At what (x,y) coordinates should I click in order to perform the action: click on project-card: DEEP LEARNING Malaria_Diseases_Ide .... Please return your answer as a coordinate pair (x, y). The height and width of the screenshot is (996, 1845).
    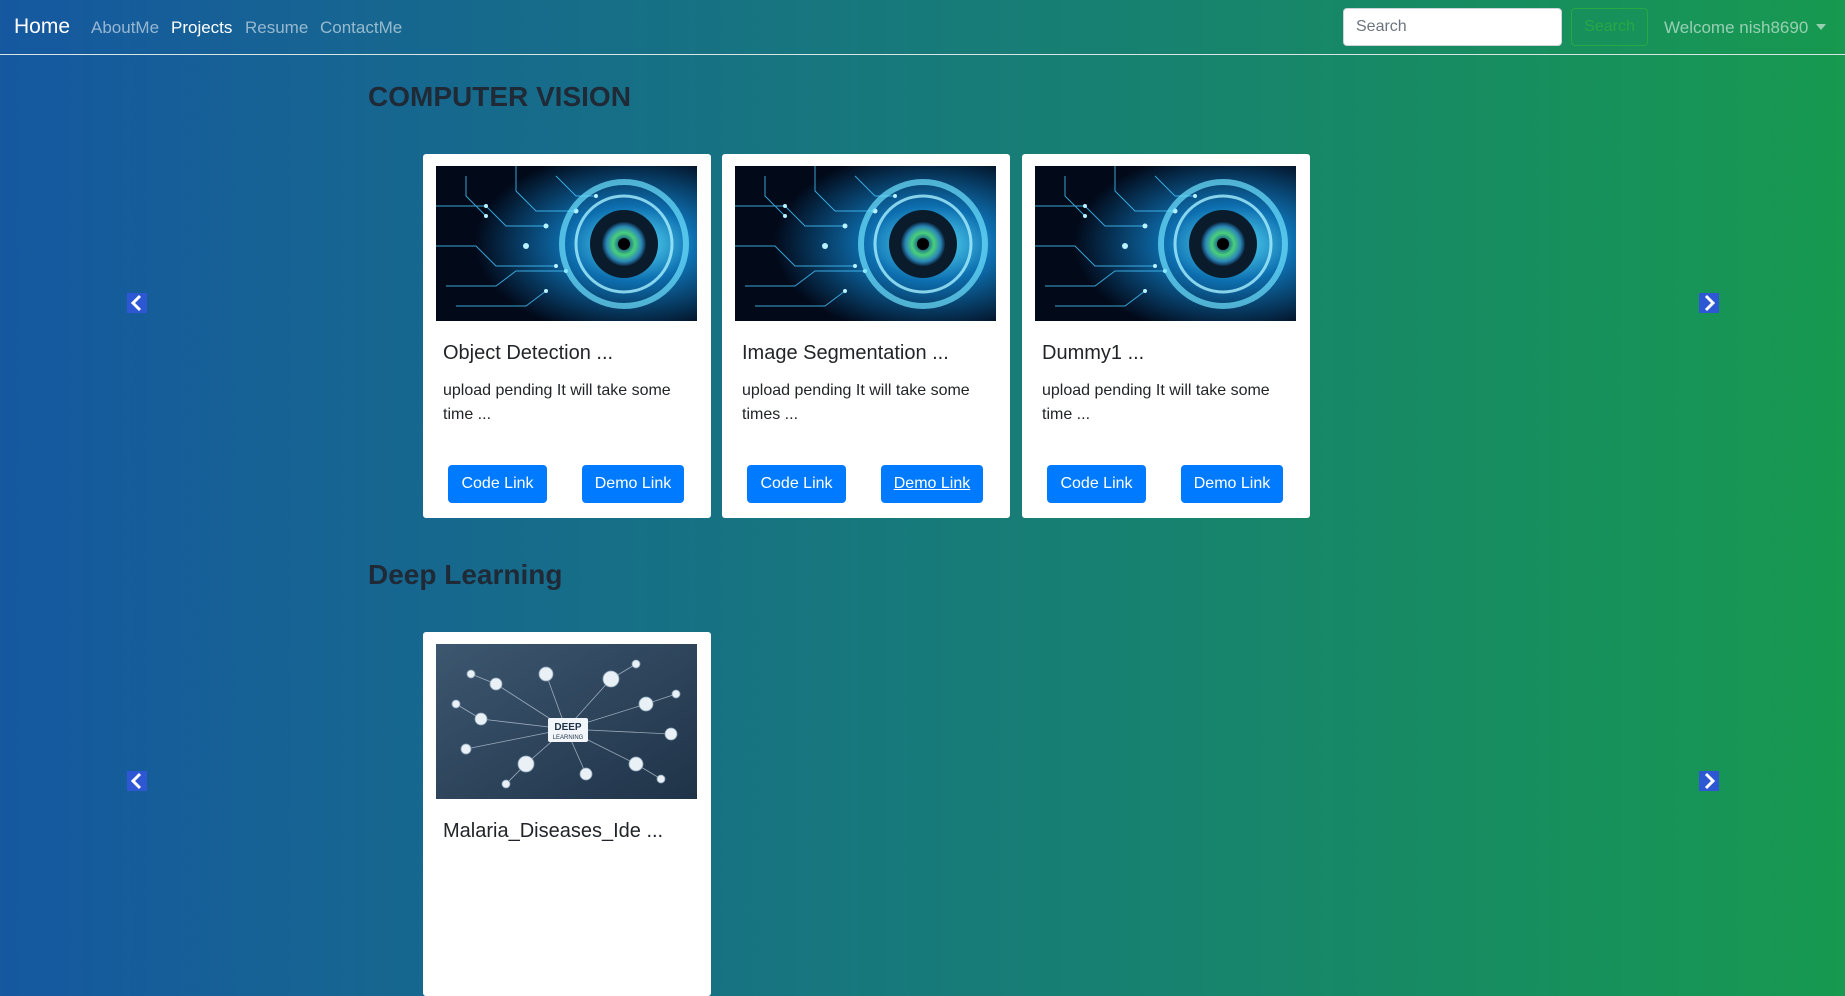
    Looking at the image, I should click on (567, 814).